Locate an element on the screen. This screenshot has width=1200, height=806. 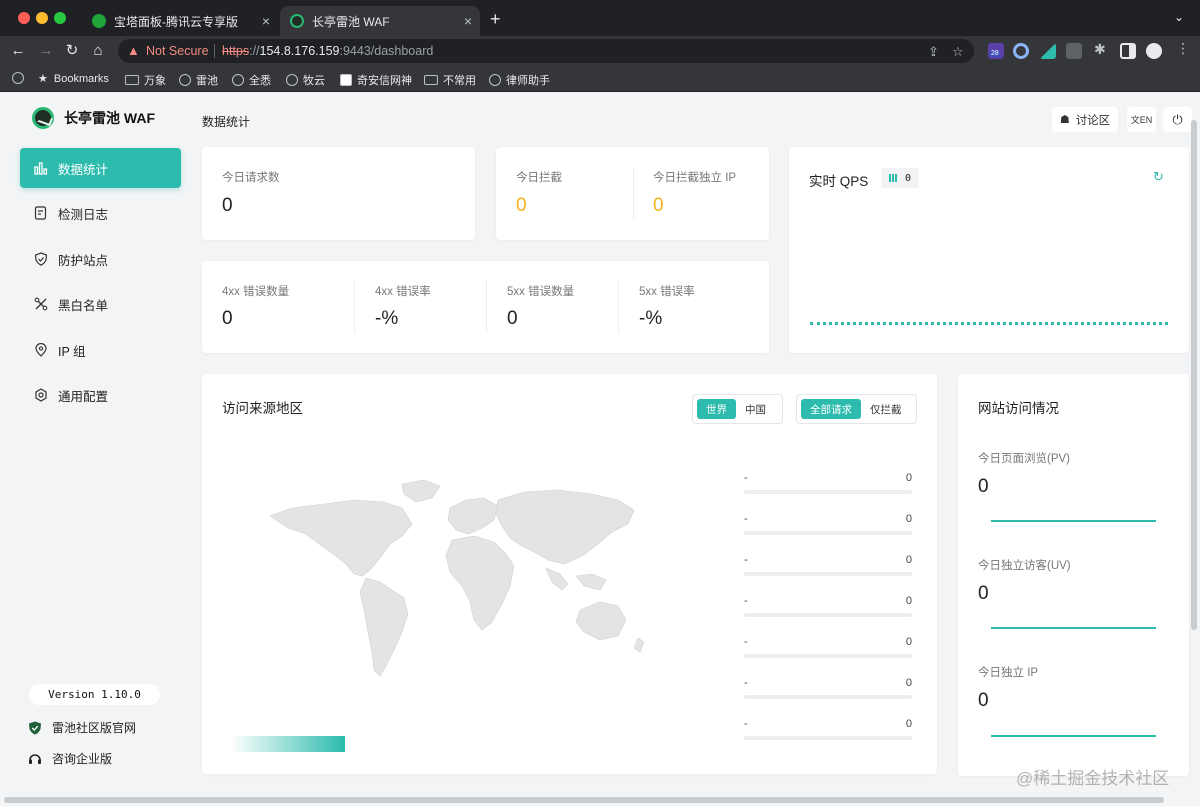
baota-favicon-icon is located at coordinates (99, 21).